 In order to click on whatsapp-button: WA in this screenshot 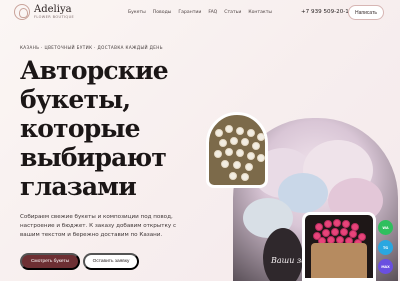, I will do `click(385, 227)`.